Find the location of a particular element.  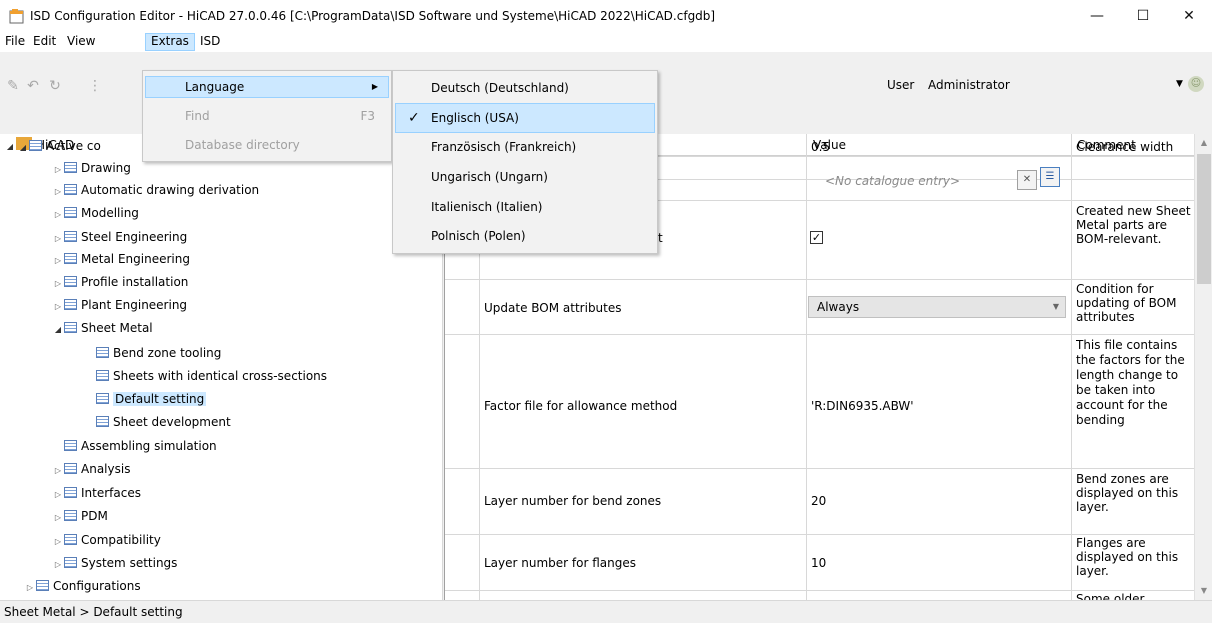

language-option-polnisch: Polnisch (Polen) is located at coordinates (525, 236).